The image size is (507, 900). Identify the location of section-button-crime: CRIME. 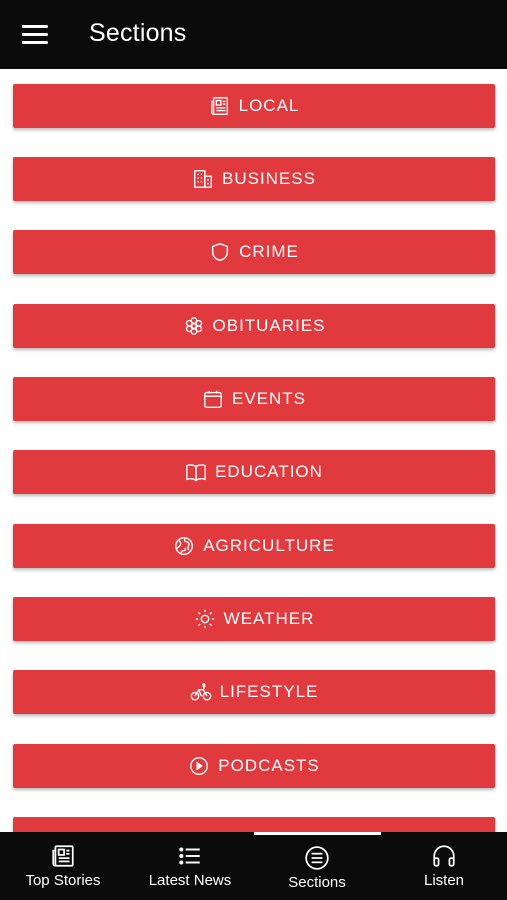
(254, 252).